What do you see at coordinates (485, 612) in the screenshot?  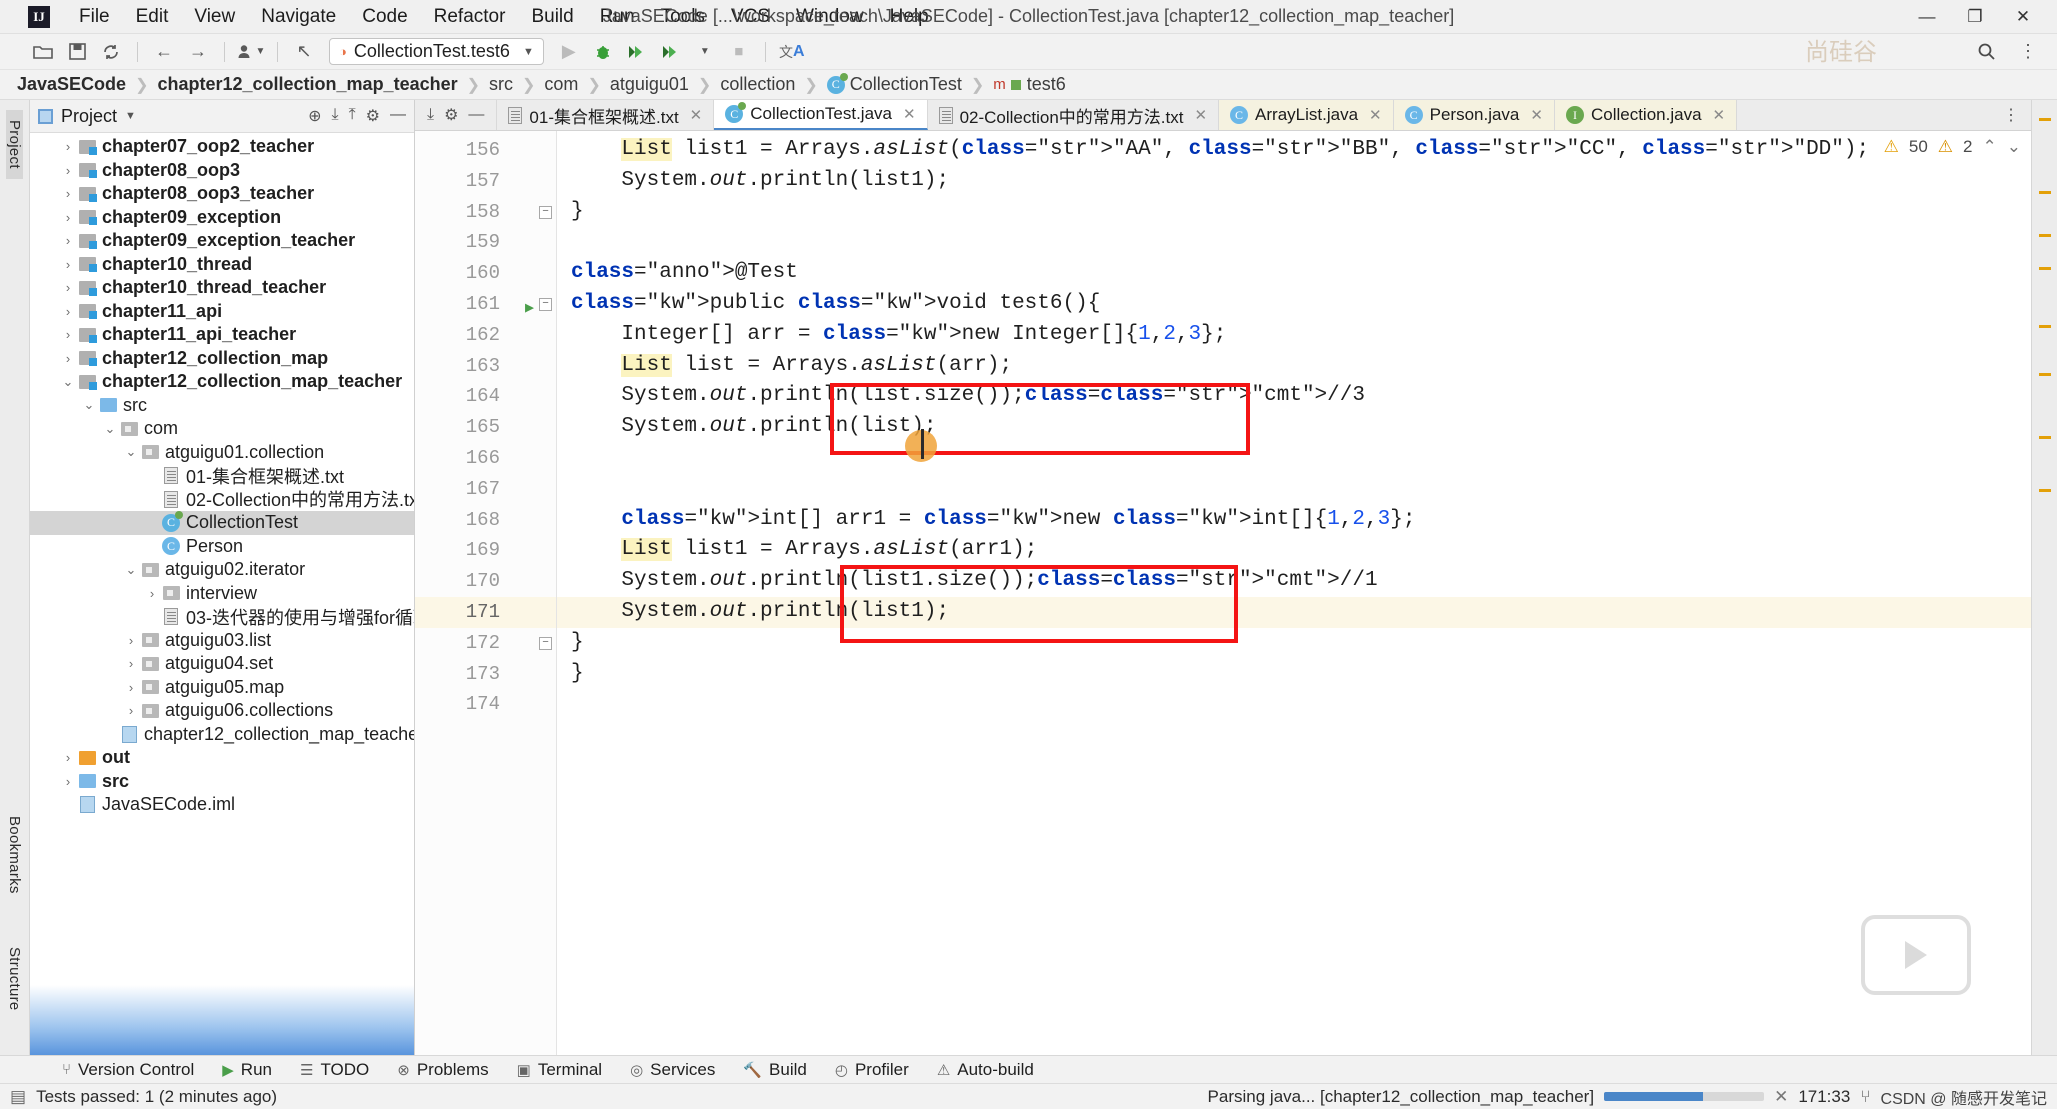 I see `line-number: 171` at bounding box center [485, 612].